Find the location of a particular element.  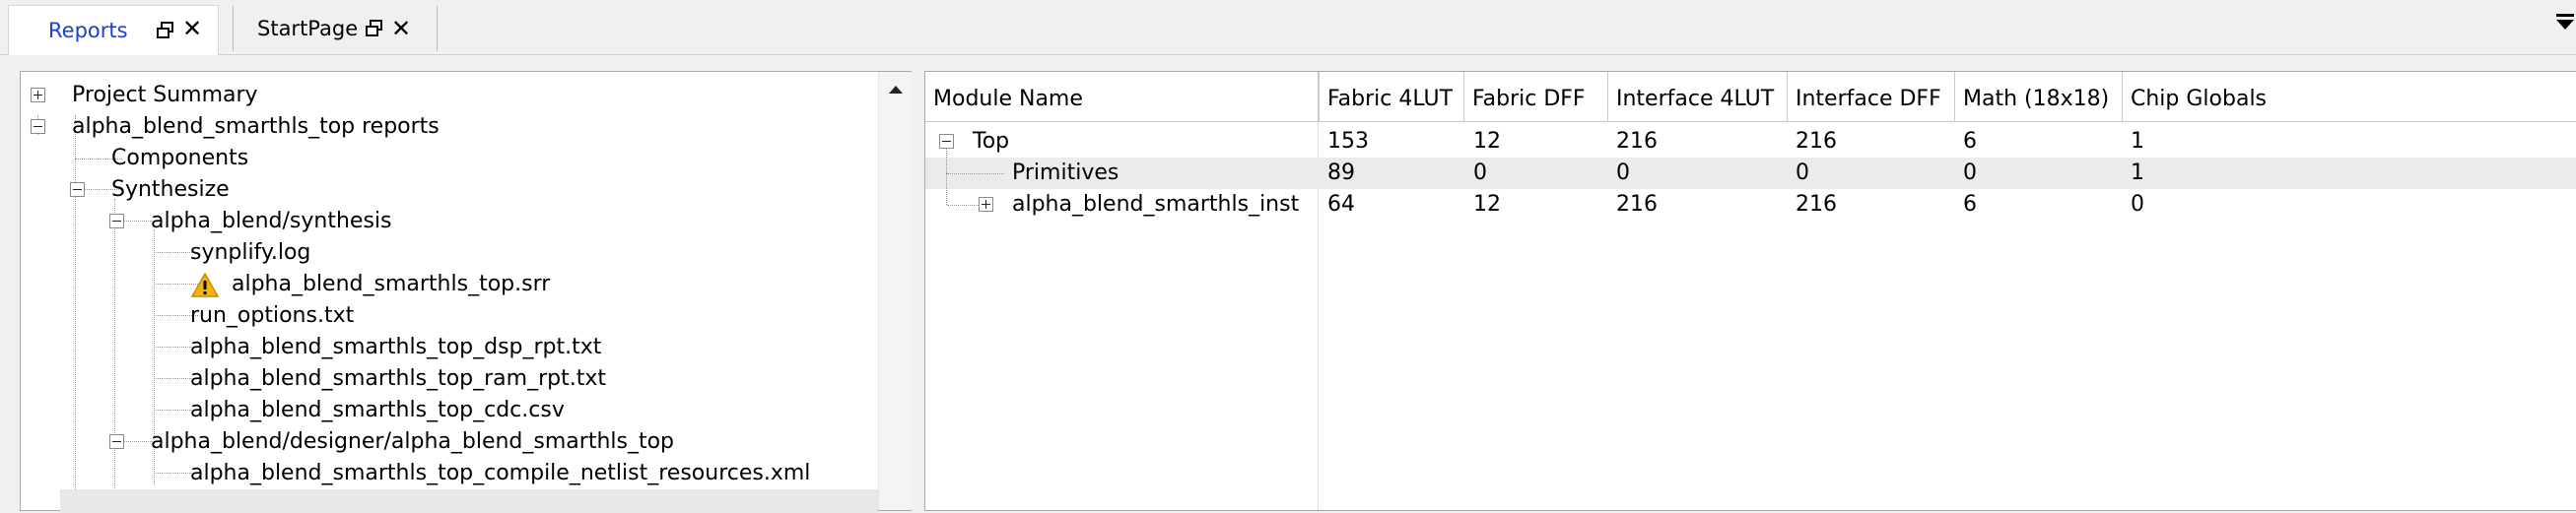

table-row: Top 153 12 216 216 6 1 is located at coordinates (1750, 142).